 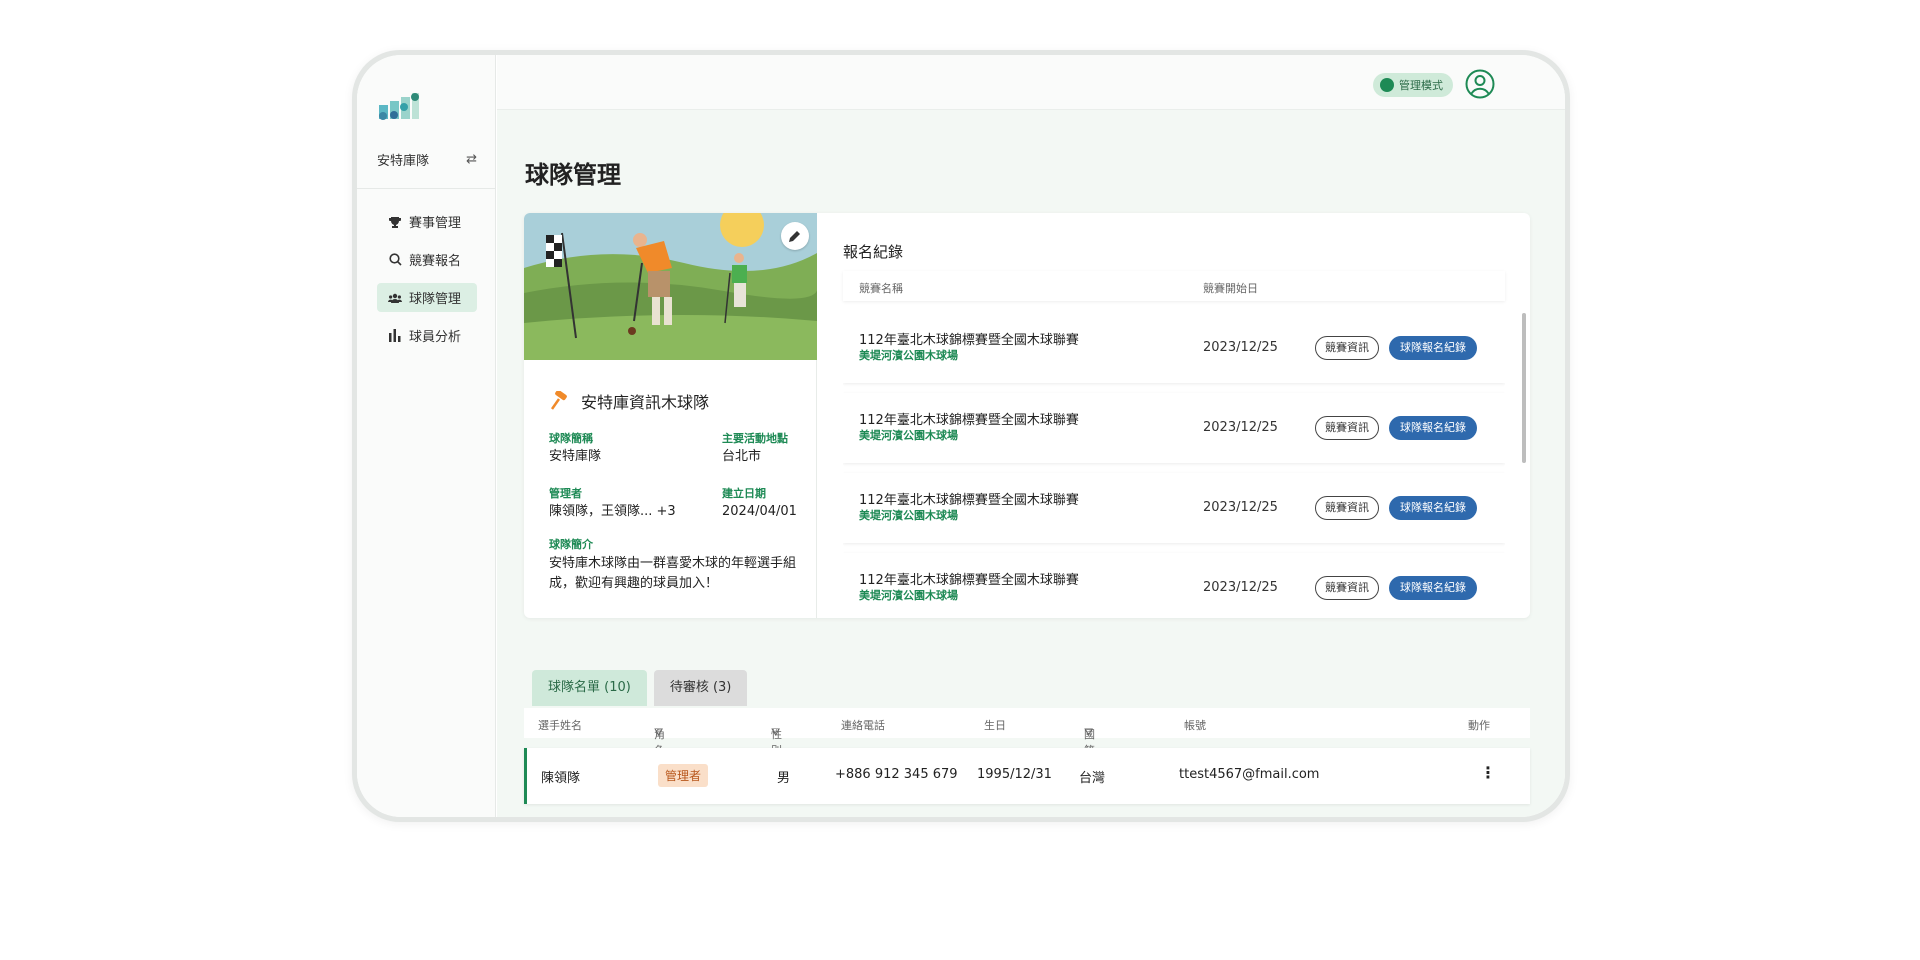 What do you see at coordinates (589, 688) in the screenshot?
I see `tab-team-roster: 球隊名單 (10)` at bounding box center [589, 688].